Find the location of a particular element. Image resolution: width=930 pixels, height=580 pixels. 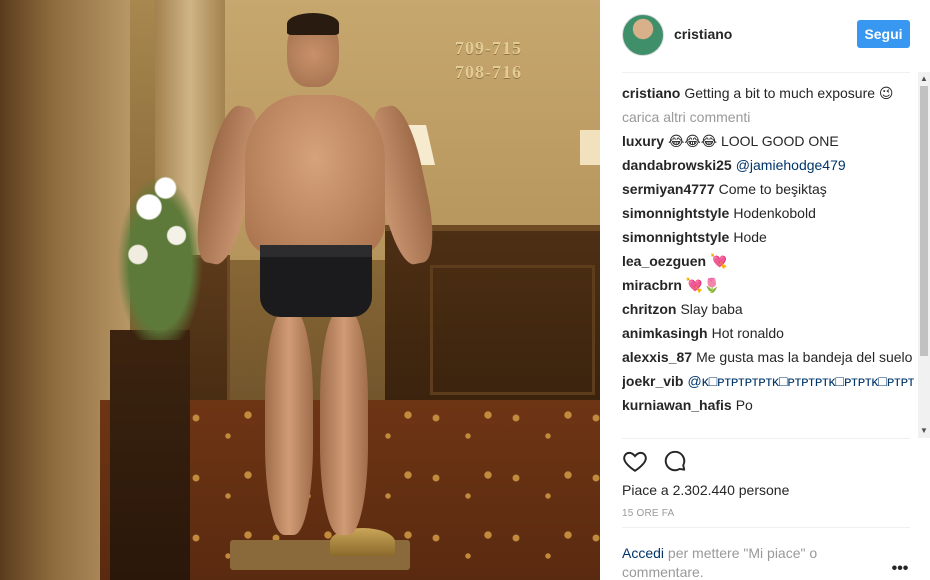

comment-item: sermiyan4777 Come to beşiktaş is located at coordinates (768, 189).